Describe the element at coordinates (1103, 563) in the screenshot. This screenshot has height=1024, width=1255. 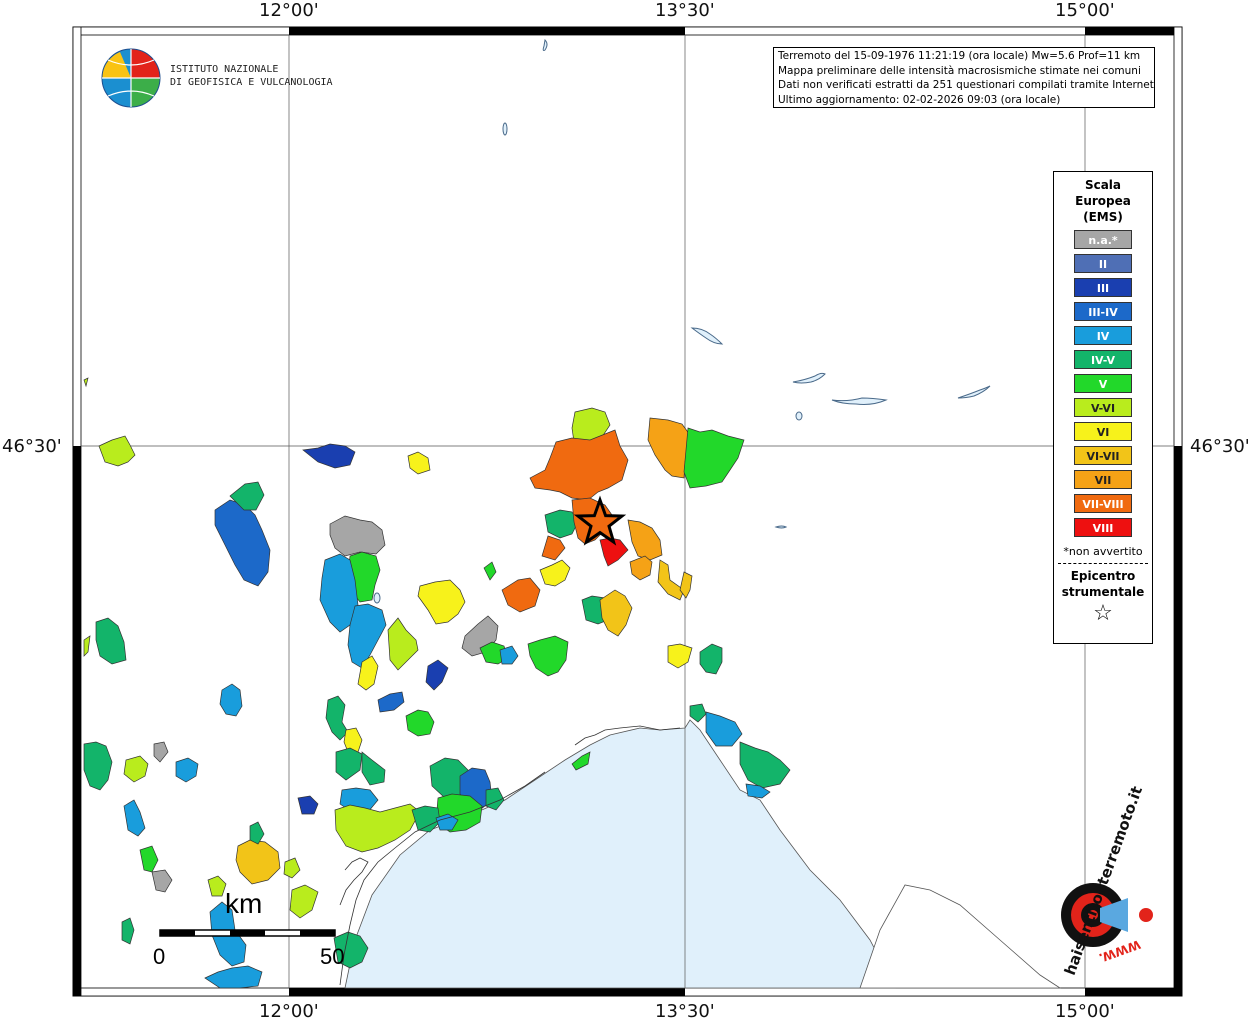
I see `legend-divider` at that location.